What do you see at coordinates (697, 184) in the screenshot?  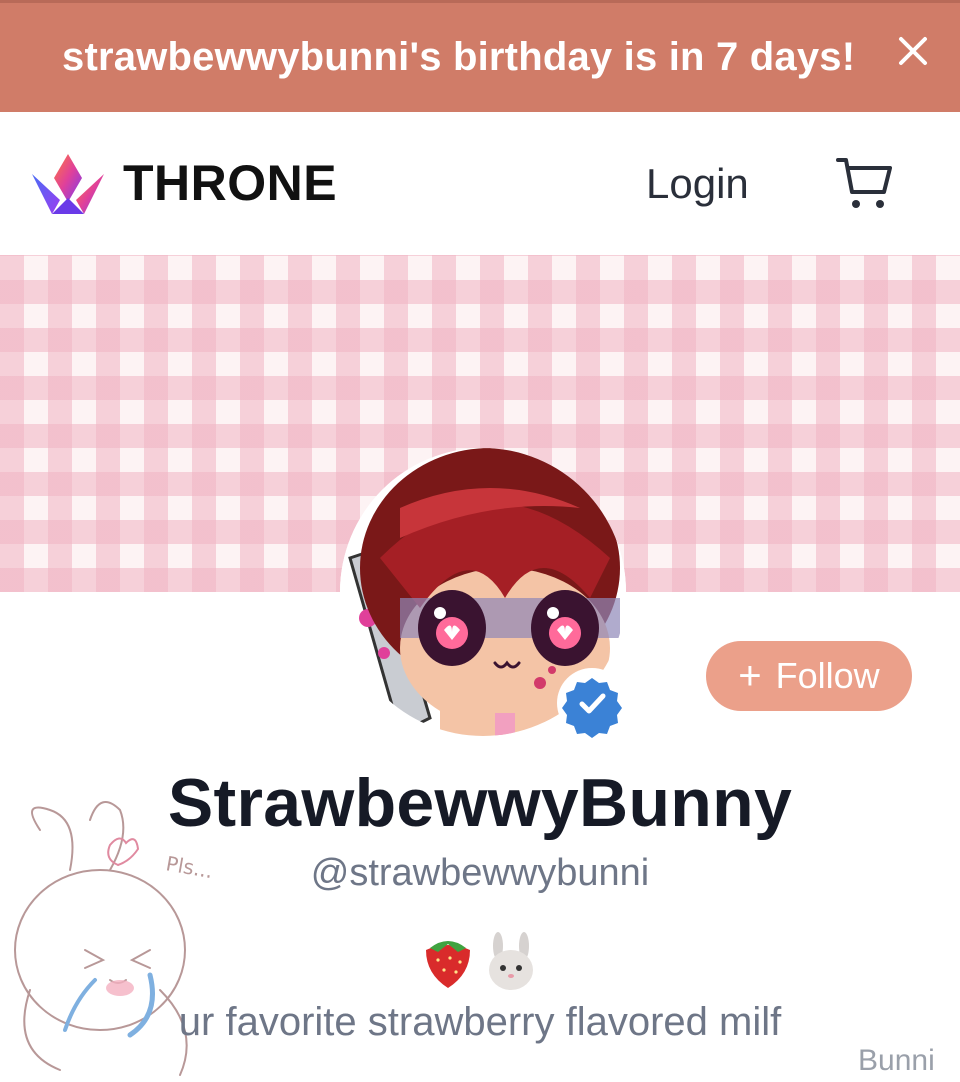 I see `login-link: Login` at bounding box center [697, 184].